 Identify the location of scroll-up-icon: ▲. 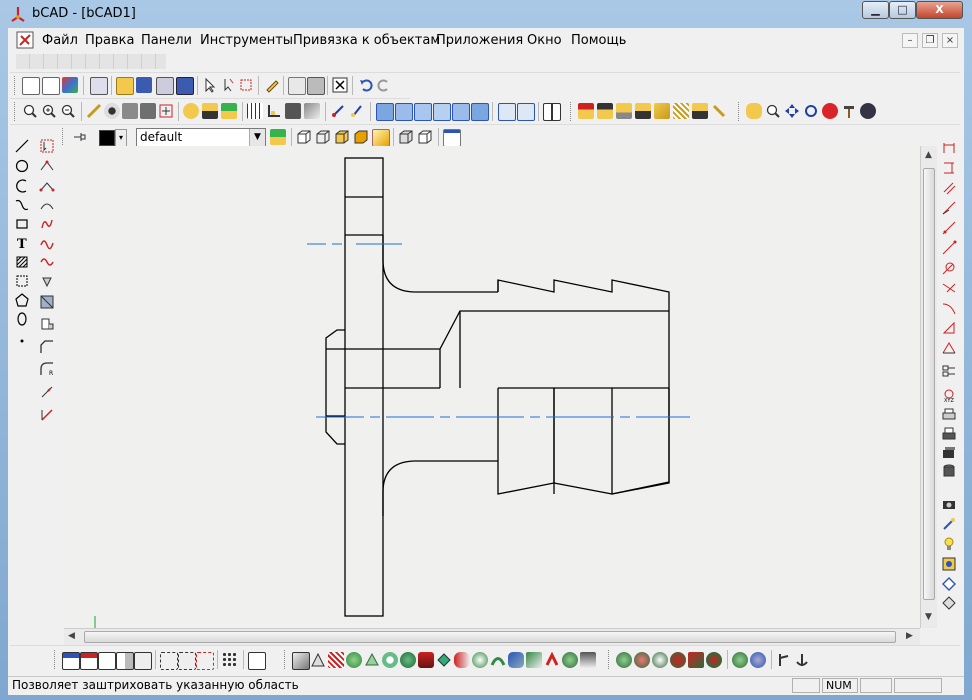
(928, 155).